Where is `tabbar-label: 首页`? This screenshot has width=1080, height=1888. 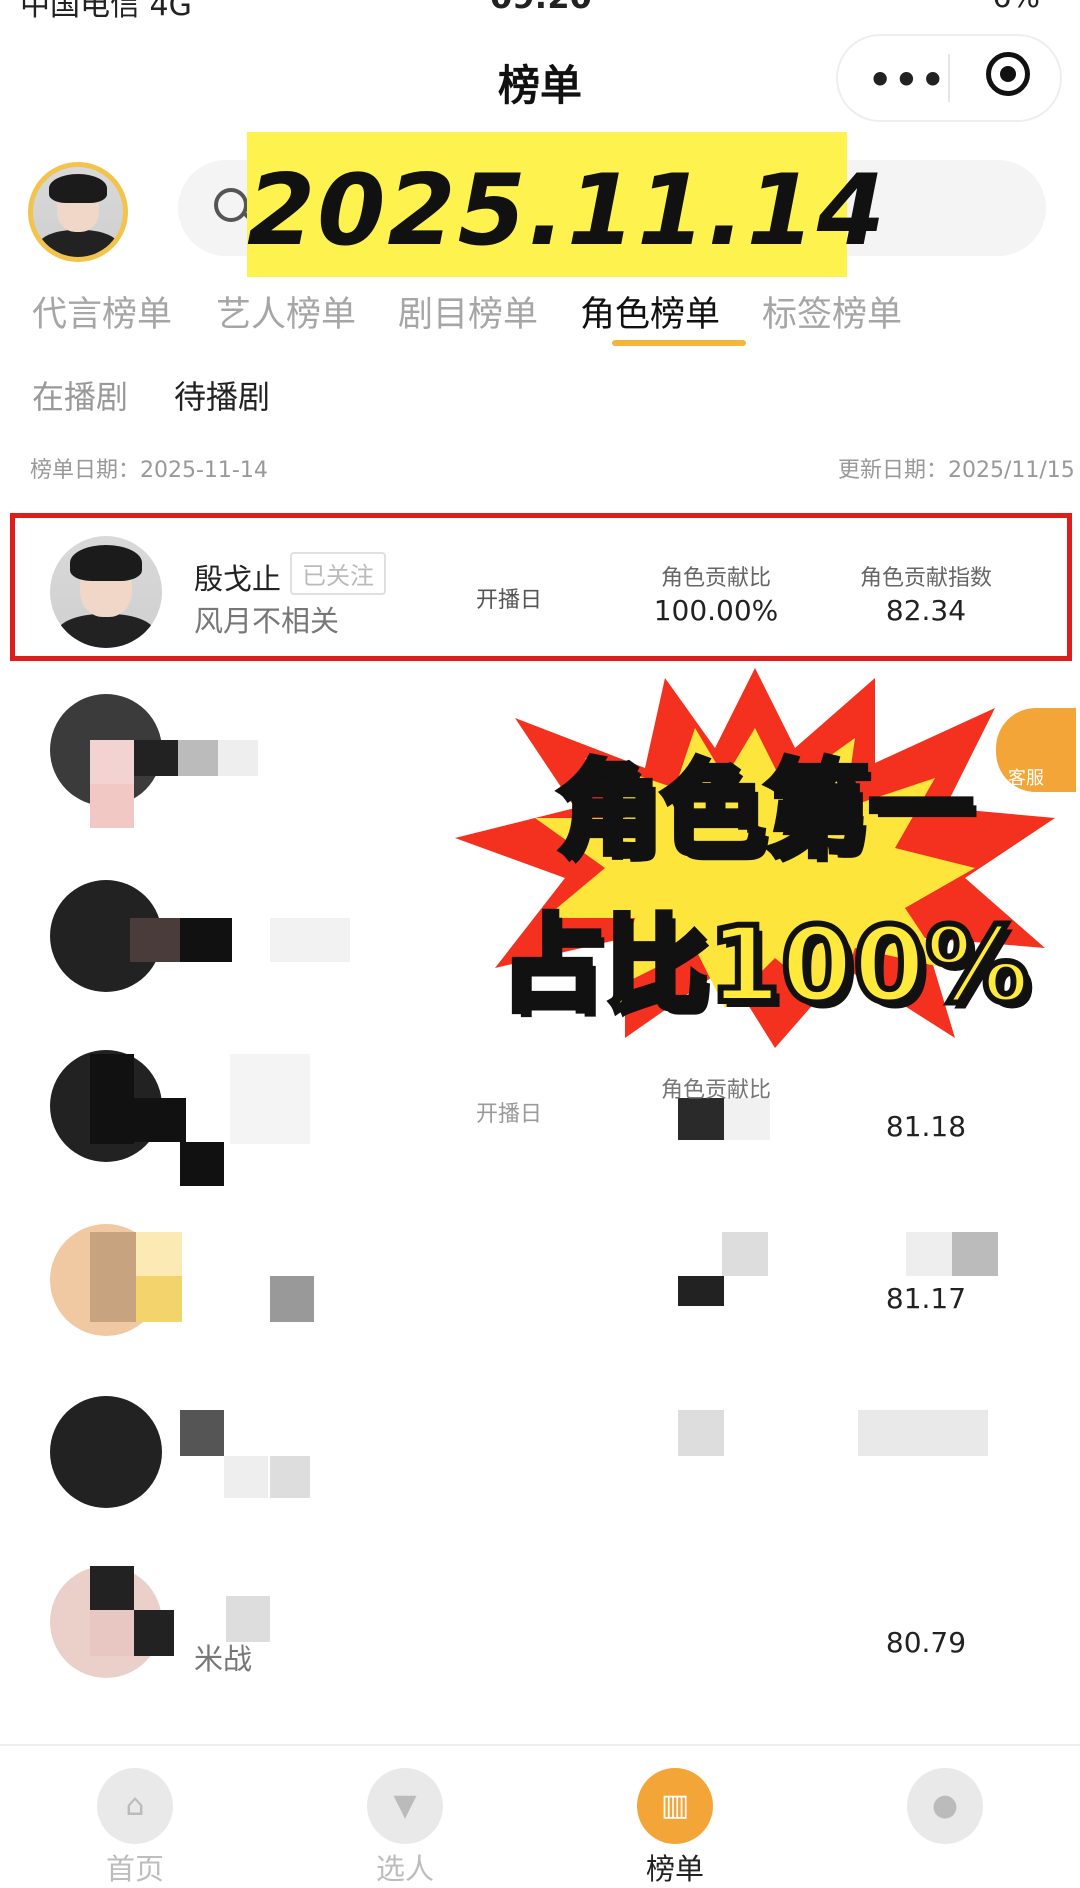
tabbar-label: 首页 is located at coordinates (134, 1869).